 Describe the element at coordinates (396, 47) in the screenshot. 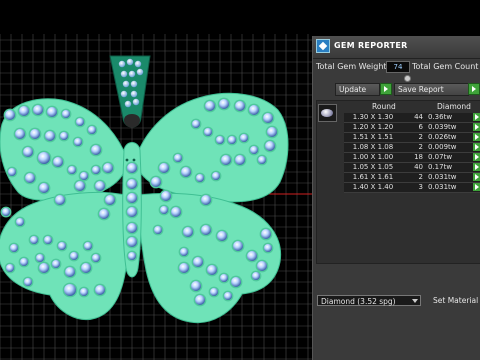

I see `panel-titlebar: GEM REPORTER` at that location.